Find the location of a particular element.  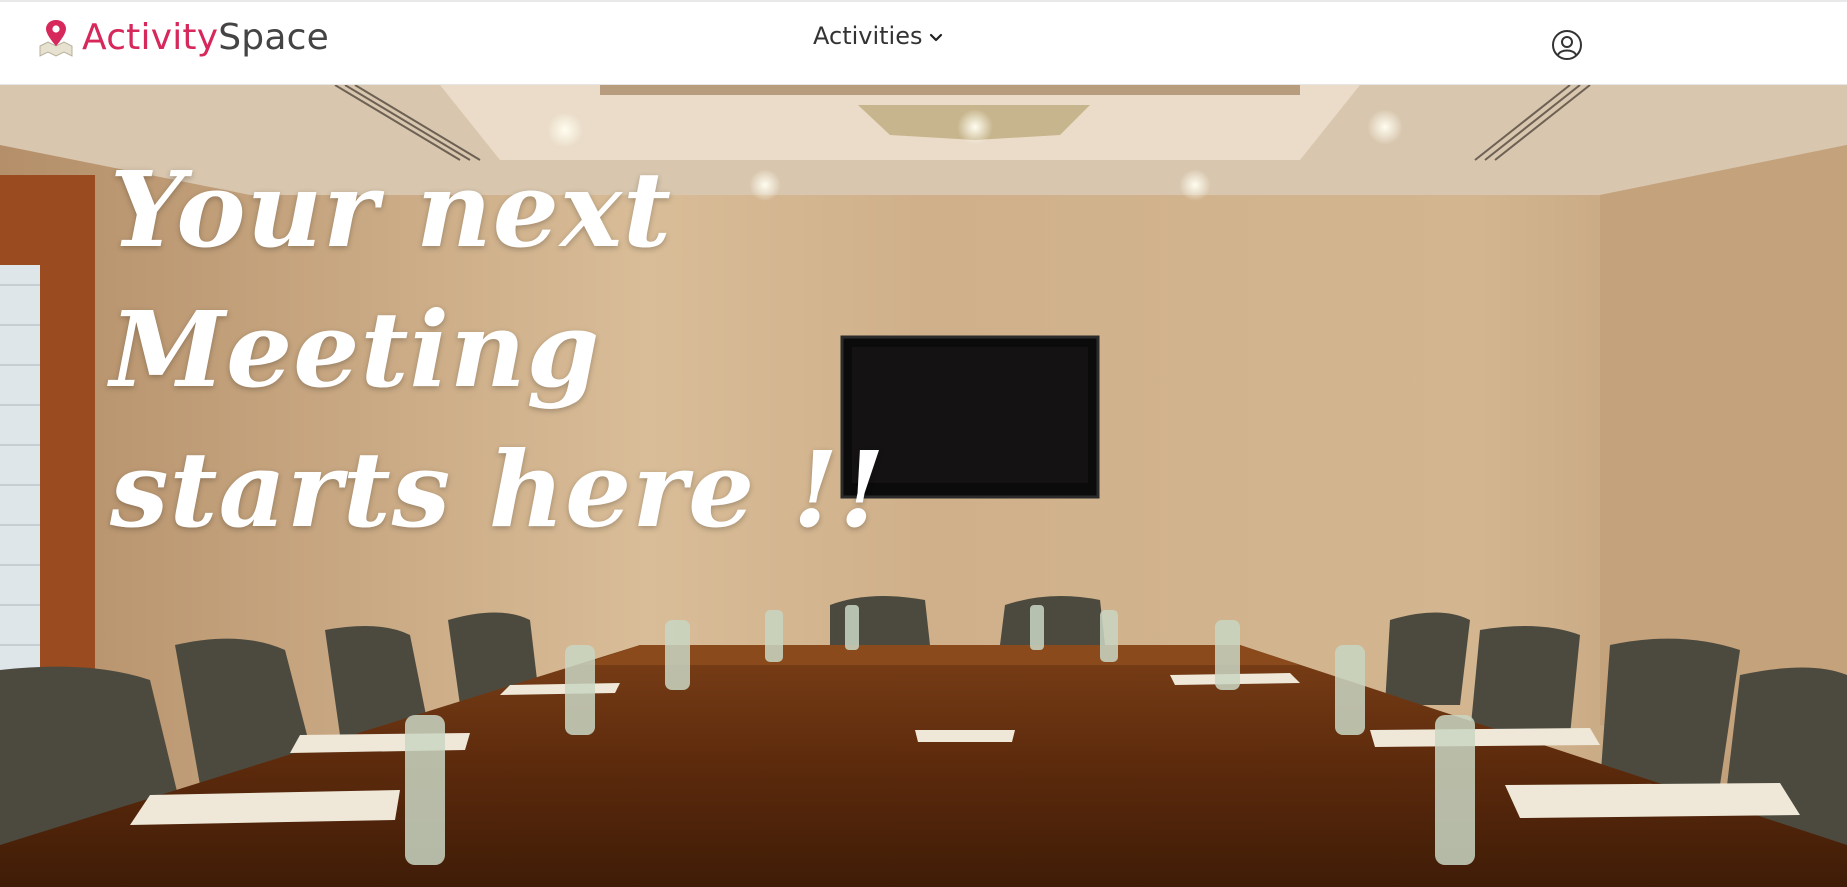

map-pin-icon is located at coordinates (56, 38).